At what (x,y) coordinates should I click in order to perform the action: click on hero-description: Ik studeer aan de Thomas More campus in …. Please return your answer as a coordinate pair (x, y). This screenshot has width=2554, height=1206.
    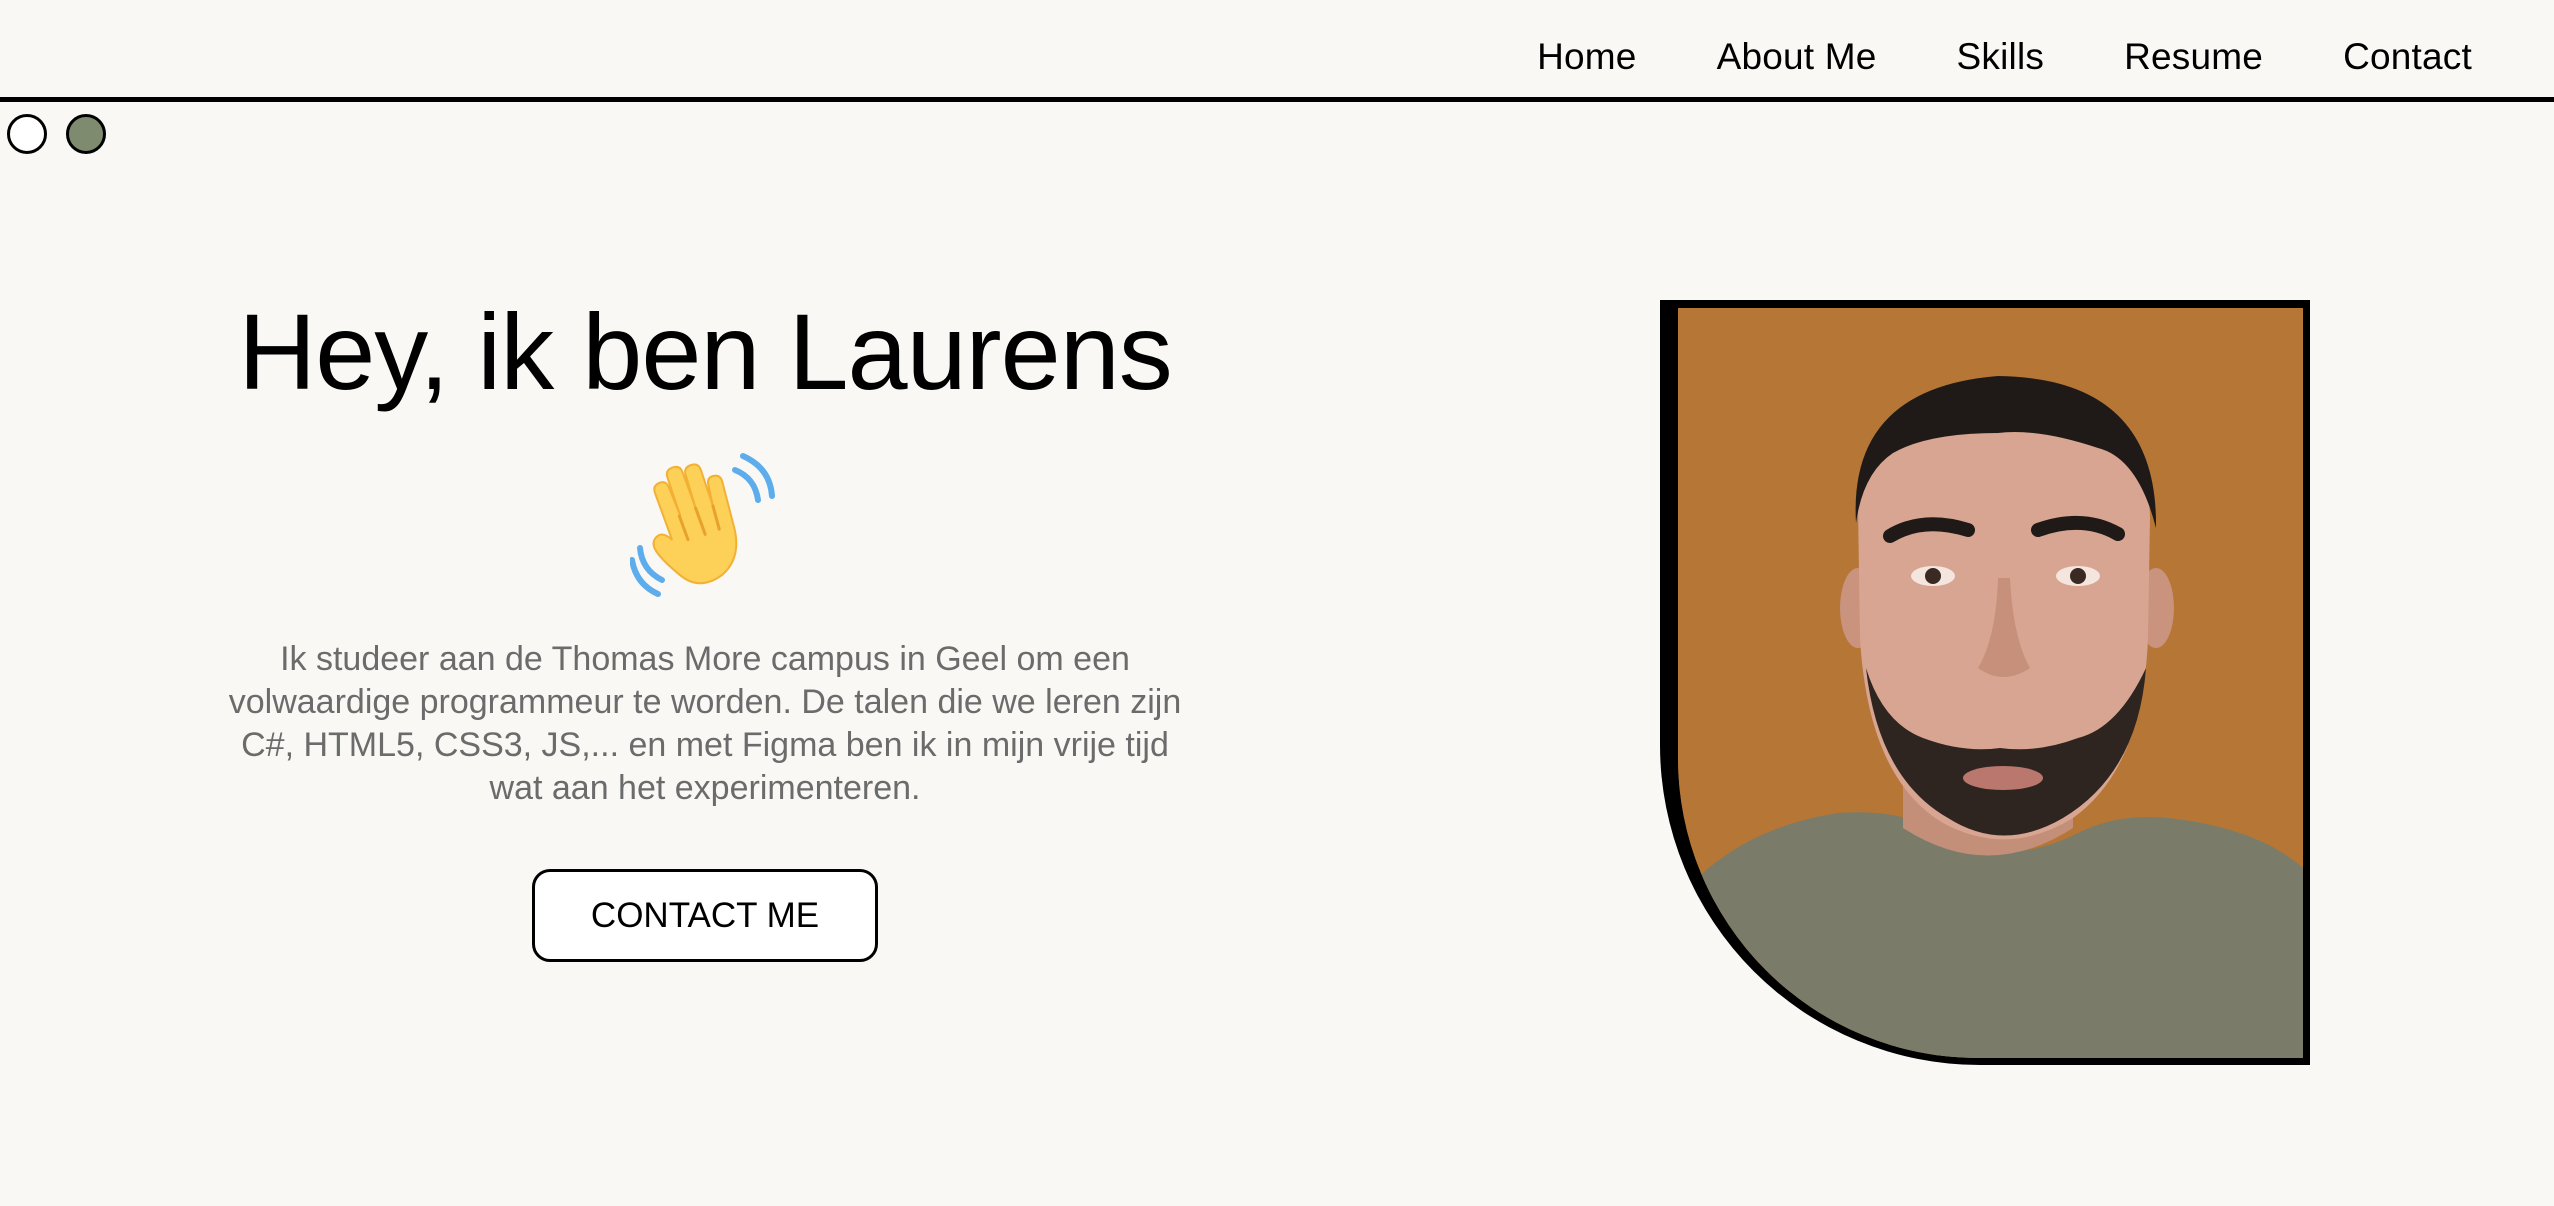
    Looking at the image, I should click on (705, 723).